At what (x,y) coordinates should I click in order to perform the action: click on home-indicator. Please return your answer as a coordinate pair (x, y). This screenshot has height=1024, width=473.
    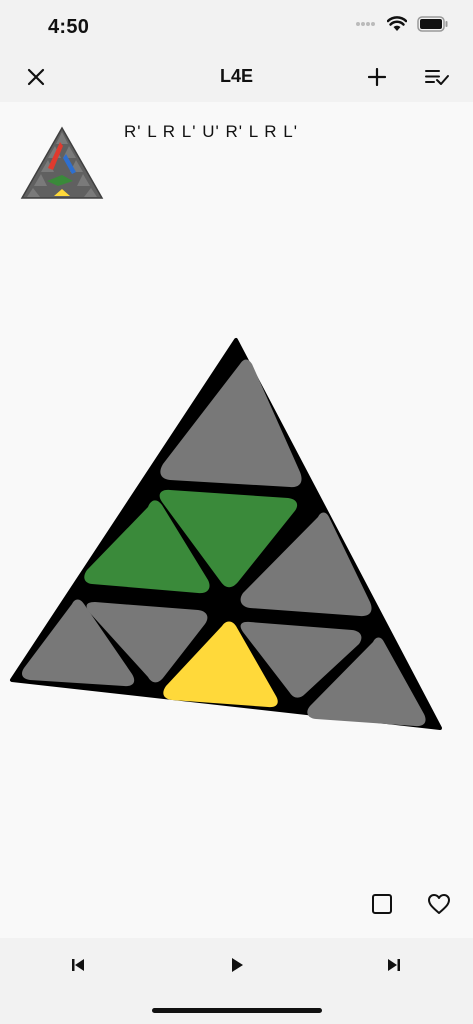
    Looking at the image, I should click on (237, 1010).